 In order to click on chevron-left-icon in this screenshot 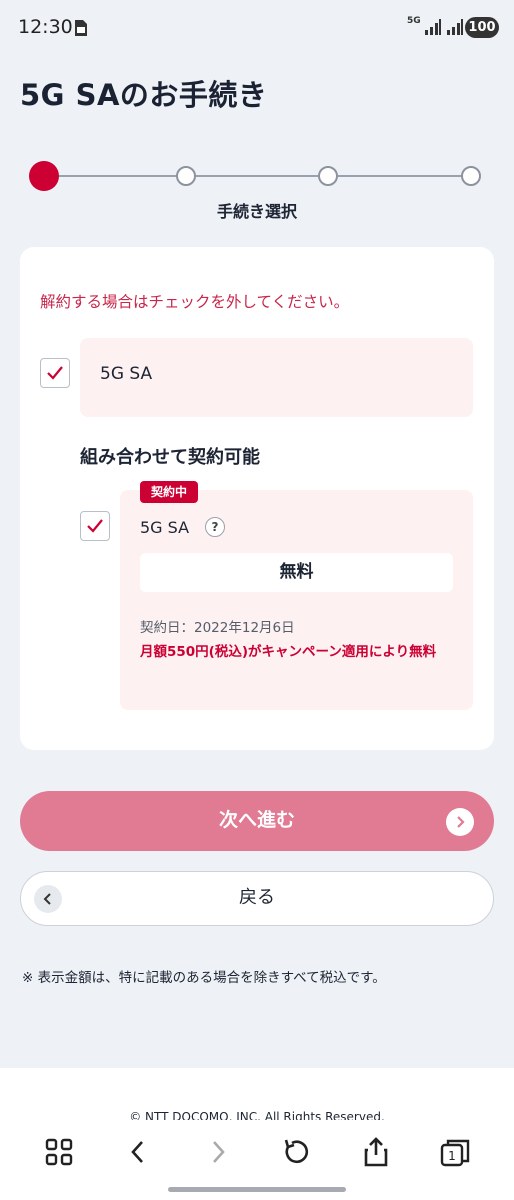, I will do `click(48, 899)`.